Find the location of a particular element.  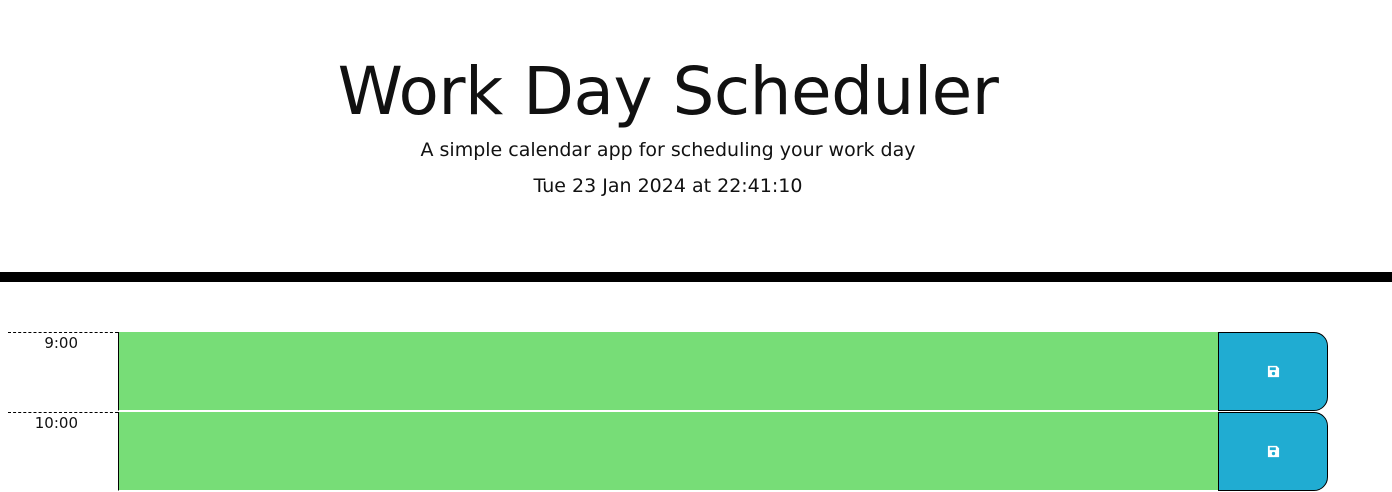

hour-label: 9:00 is located at coordinates (63, 371).